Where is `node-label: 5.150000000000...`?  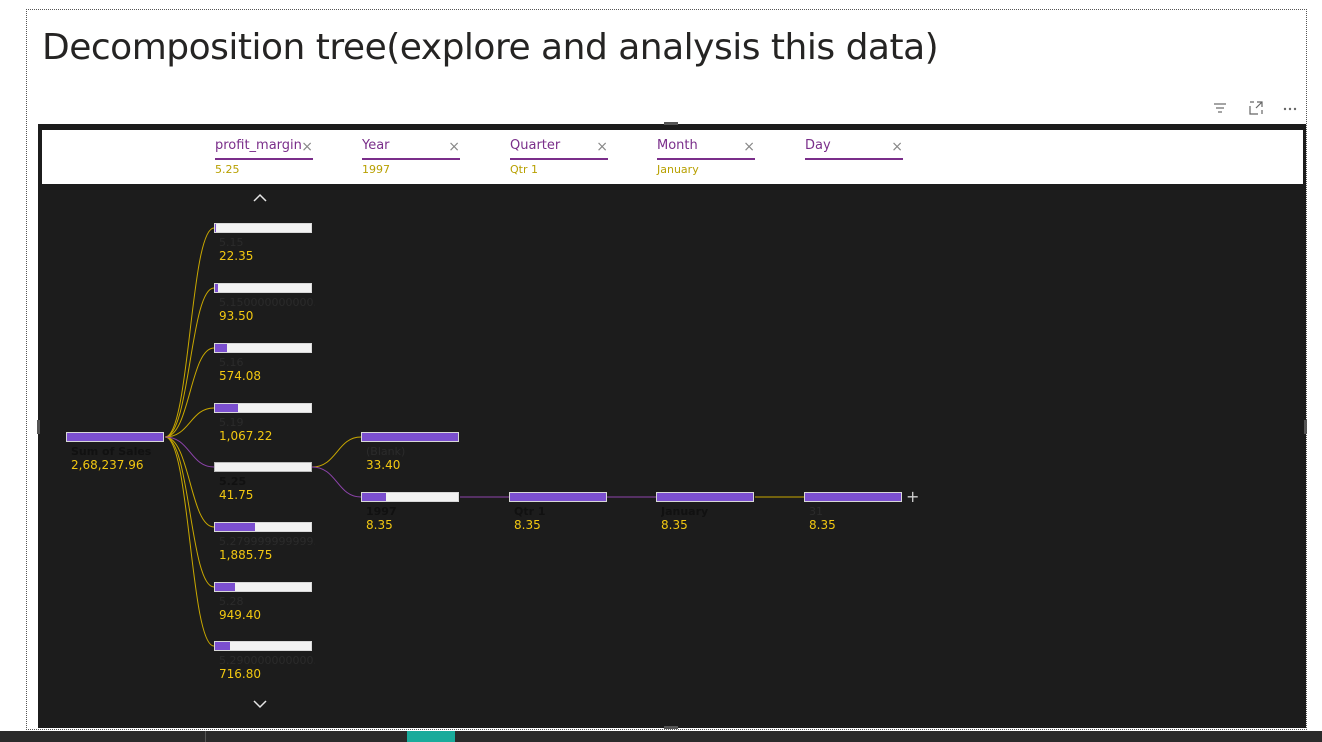
node-label: 5.150000000000... is located at coordinates (267, 302).